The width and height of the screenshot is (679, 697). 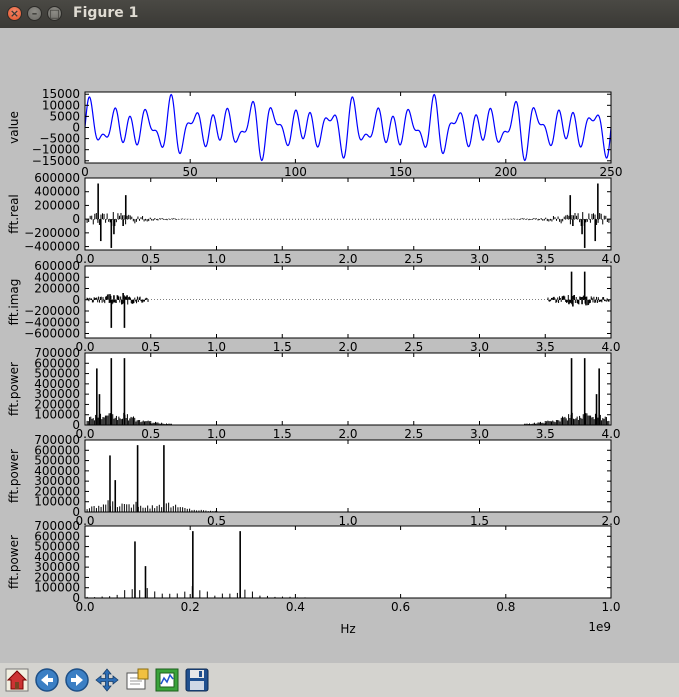 I want to click on floppy-disk-icon, so click(x=197, y=680).